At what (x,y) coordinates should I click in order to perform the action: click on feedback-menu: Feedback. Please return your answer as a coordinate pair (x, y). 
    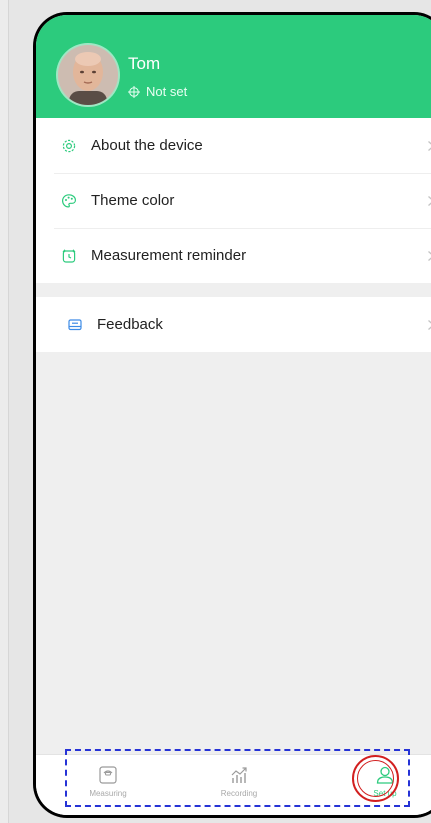
    Looking at the image, I should click on (233, 324).